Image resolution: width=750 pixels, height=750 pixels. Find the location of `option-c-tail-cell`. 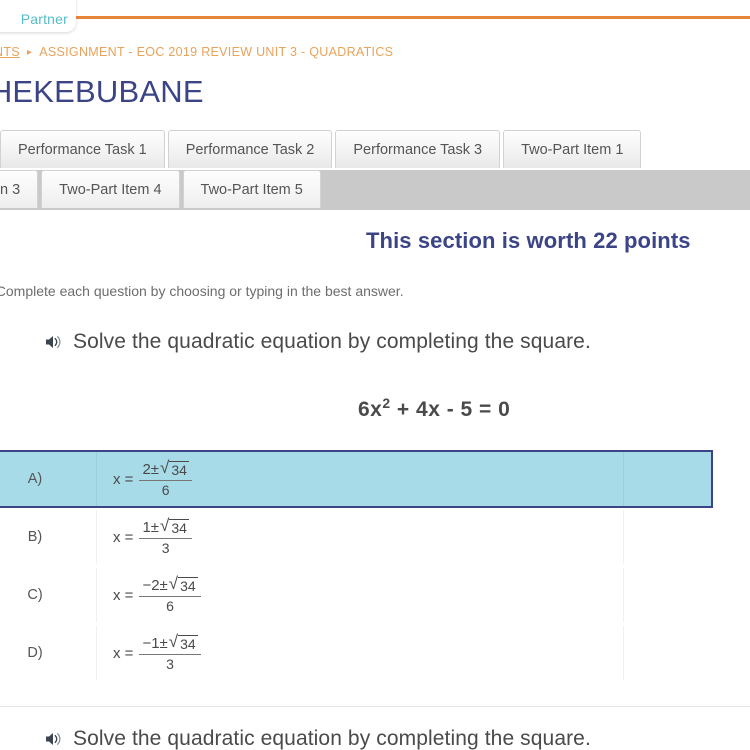

option-c-tail-cell is located at coordinates (667, 595).